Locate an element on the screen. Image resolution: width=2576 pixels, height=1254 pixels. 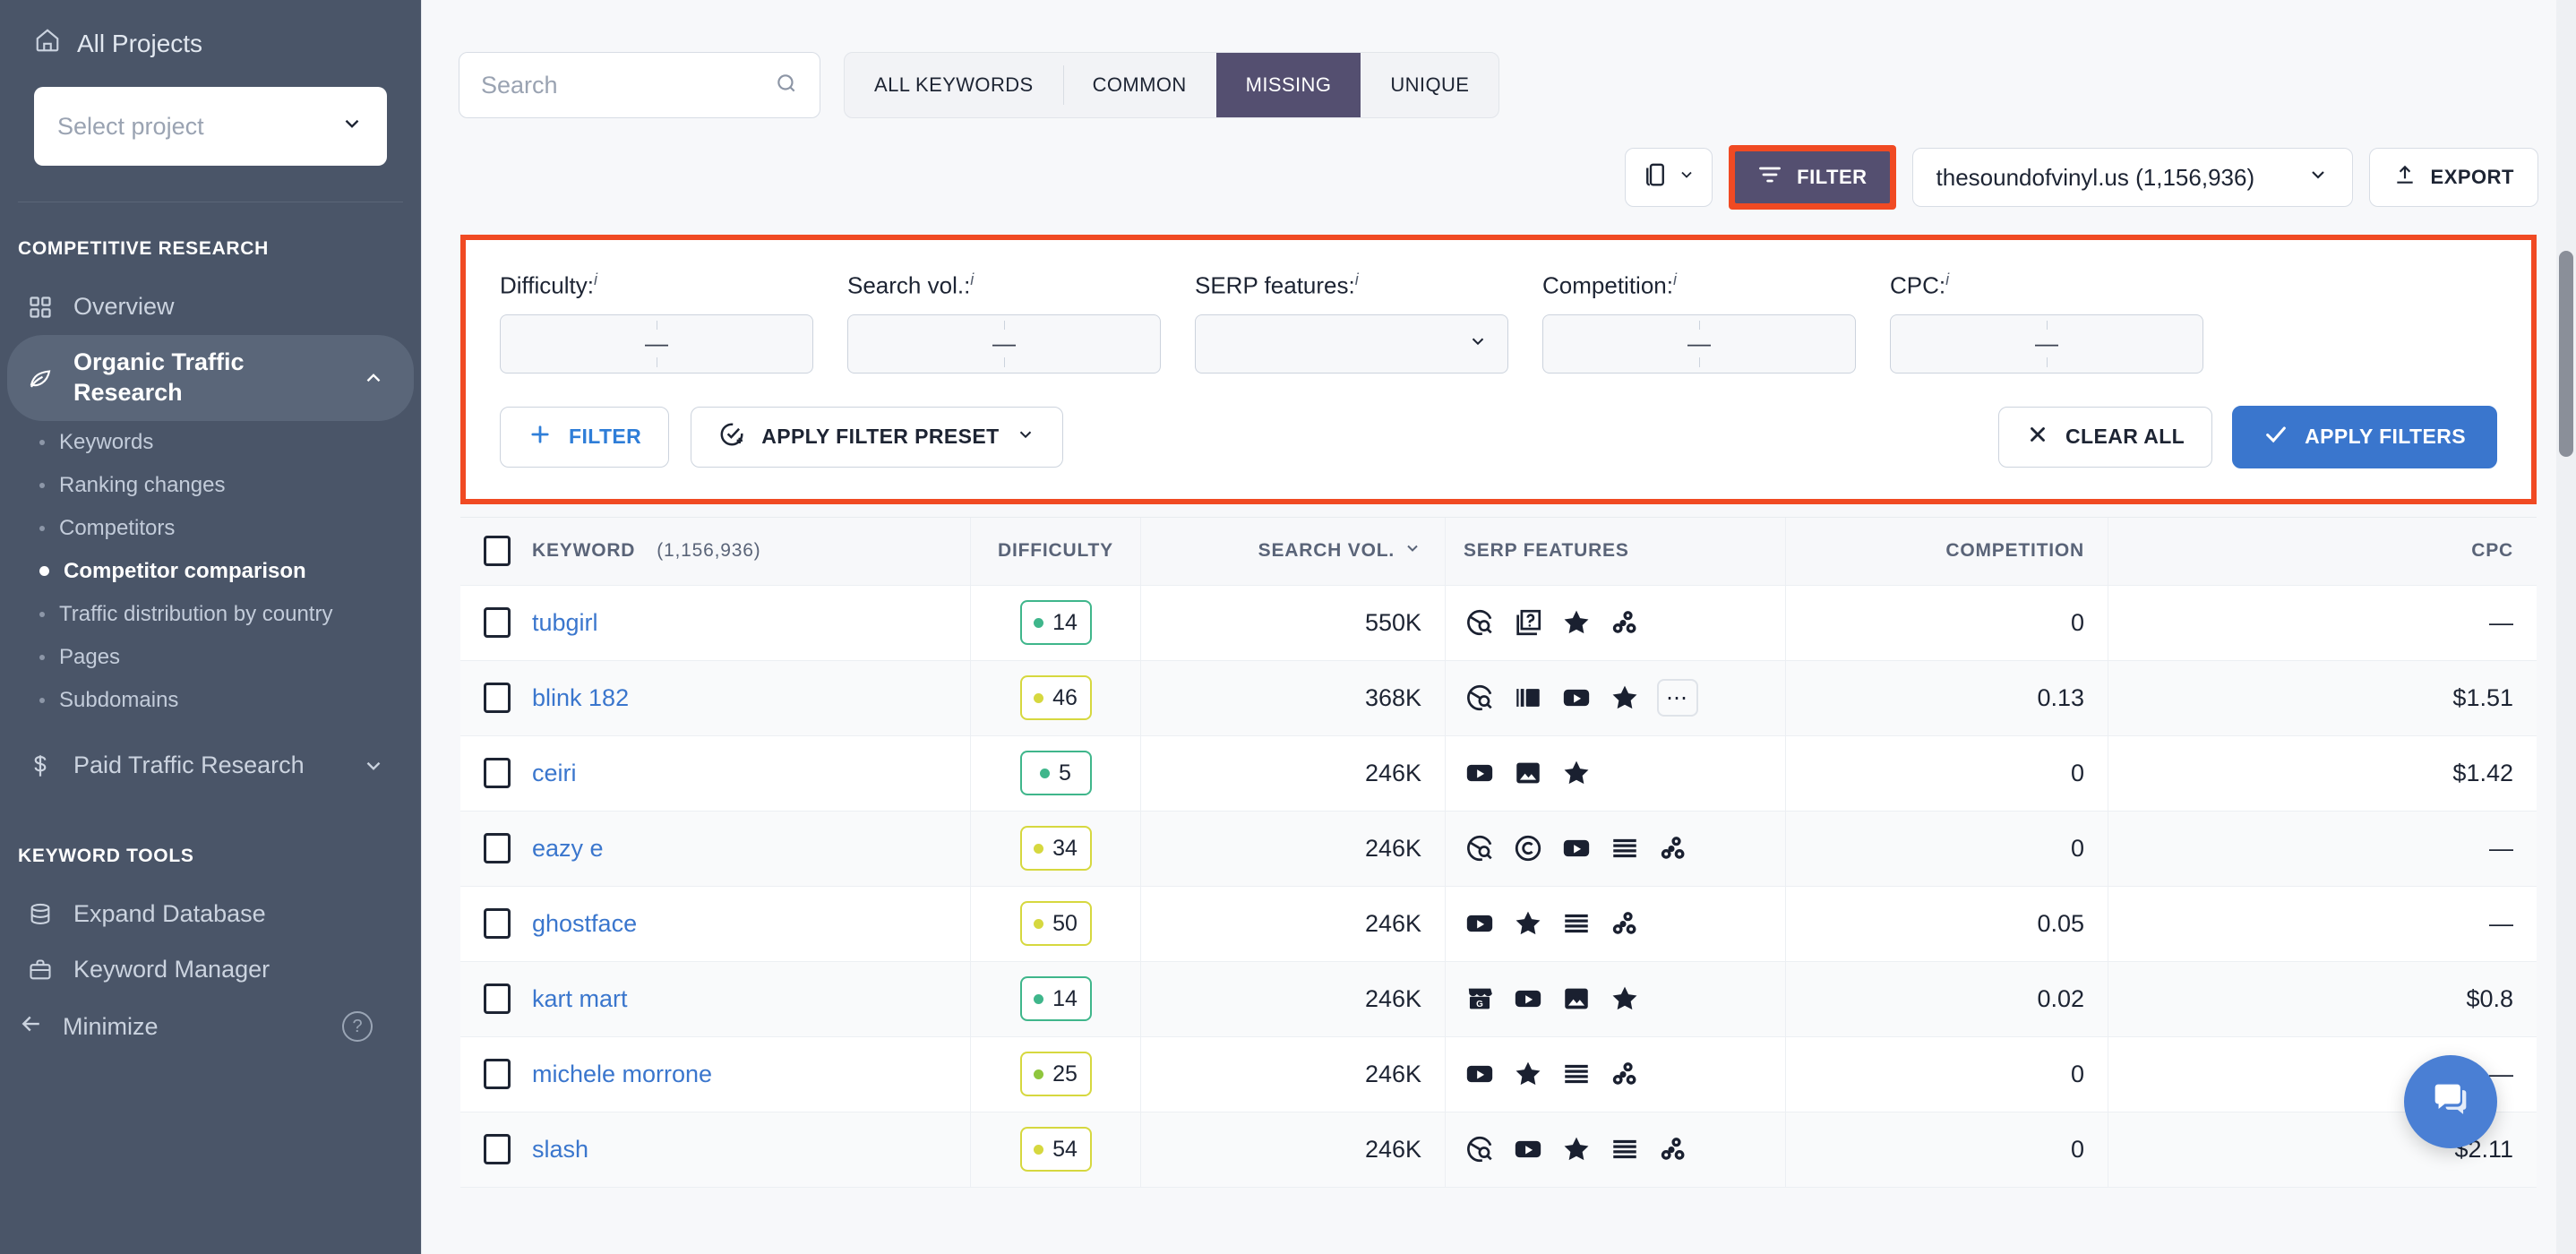
table-row: ceiri 5 246K 0 $1.42 is located at coordinates (1498, 773).